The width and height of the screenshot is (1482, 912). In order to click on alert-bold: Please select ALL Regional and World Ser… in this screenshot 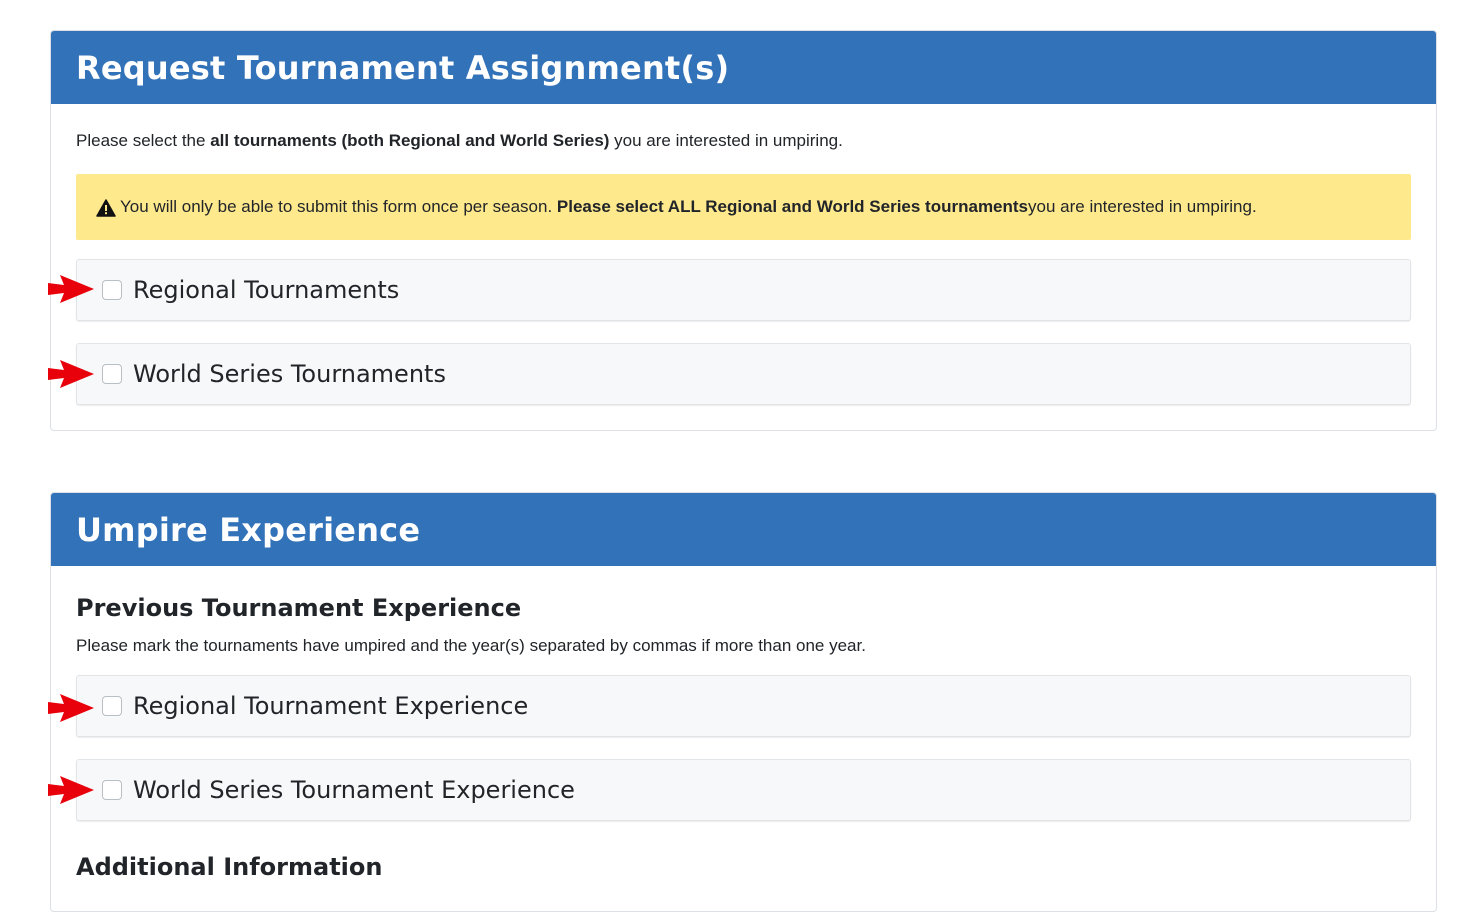, I will do `click(792, 206)`.